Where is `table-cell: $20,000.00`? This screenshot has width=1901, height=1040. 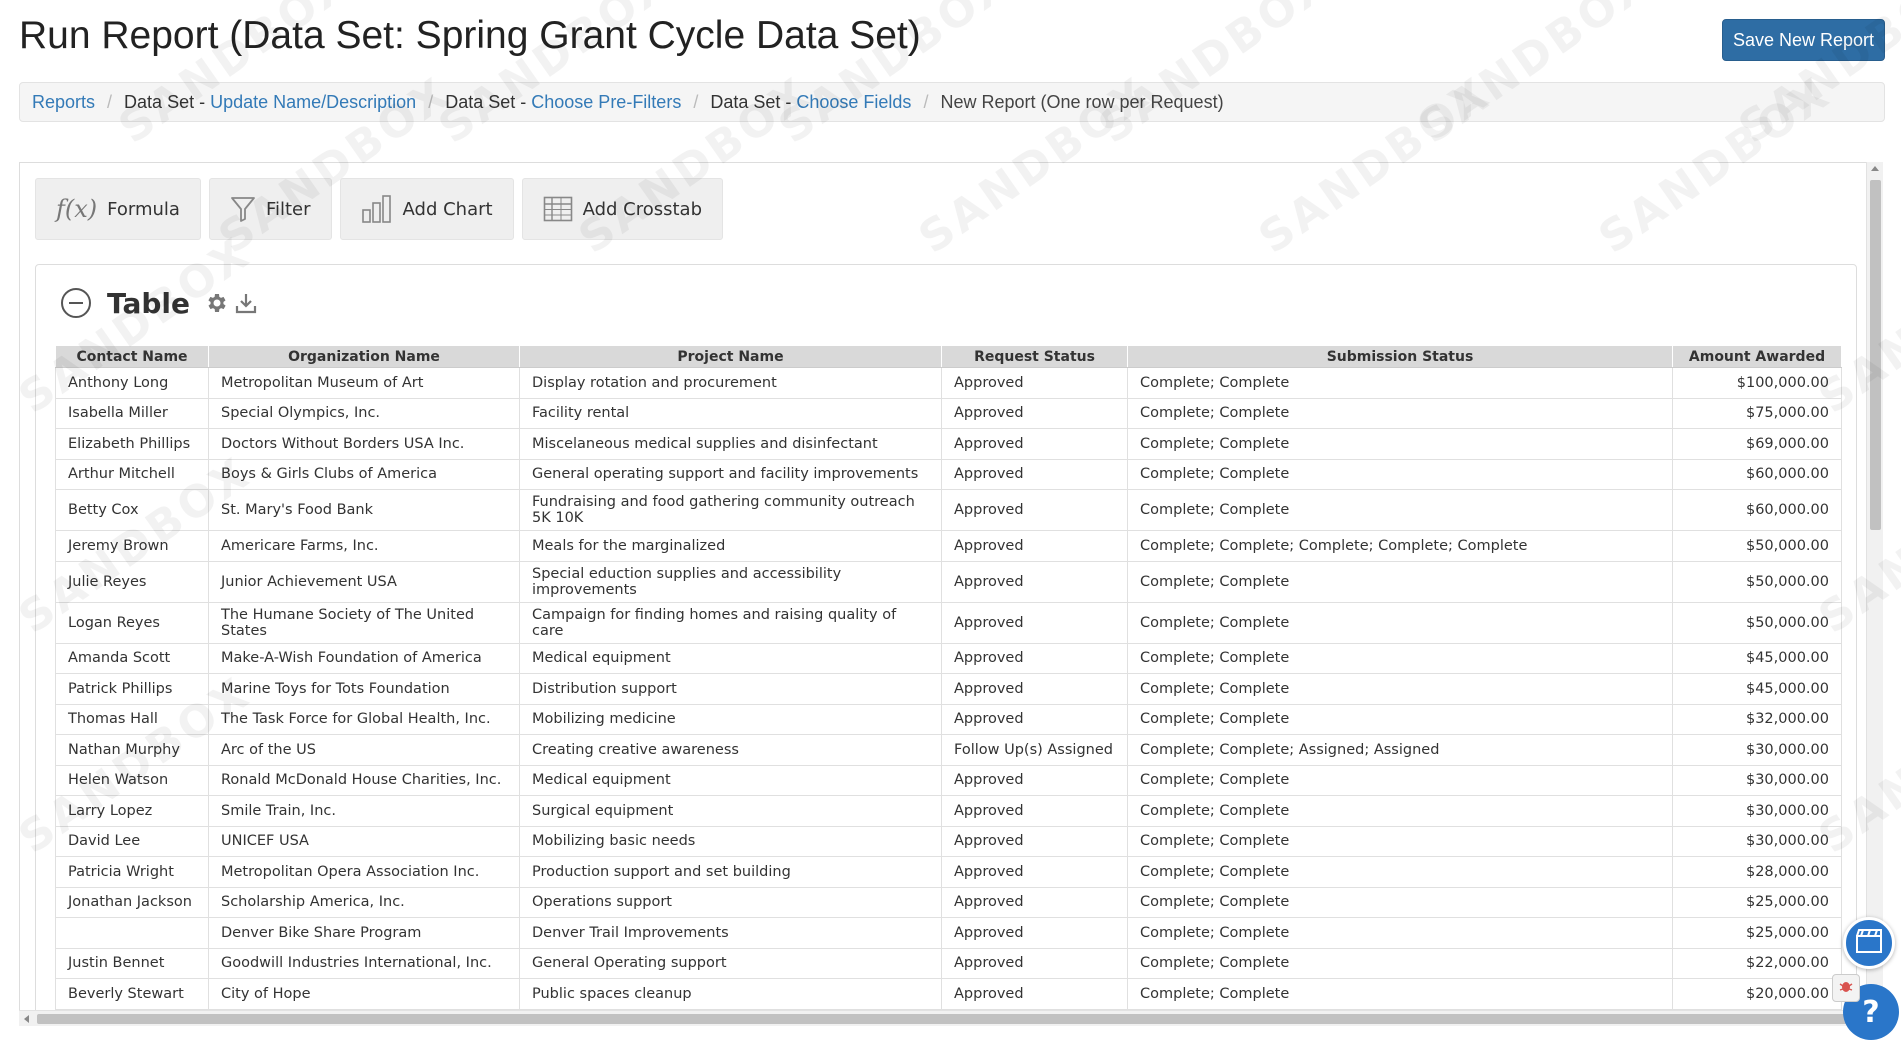
table-cell: $20,000.00 is located at coordinates (1757, 994).